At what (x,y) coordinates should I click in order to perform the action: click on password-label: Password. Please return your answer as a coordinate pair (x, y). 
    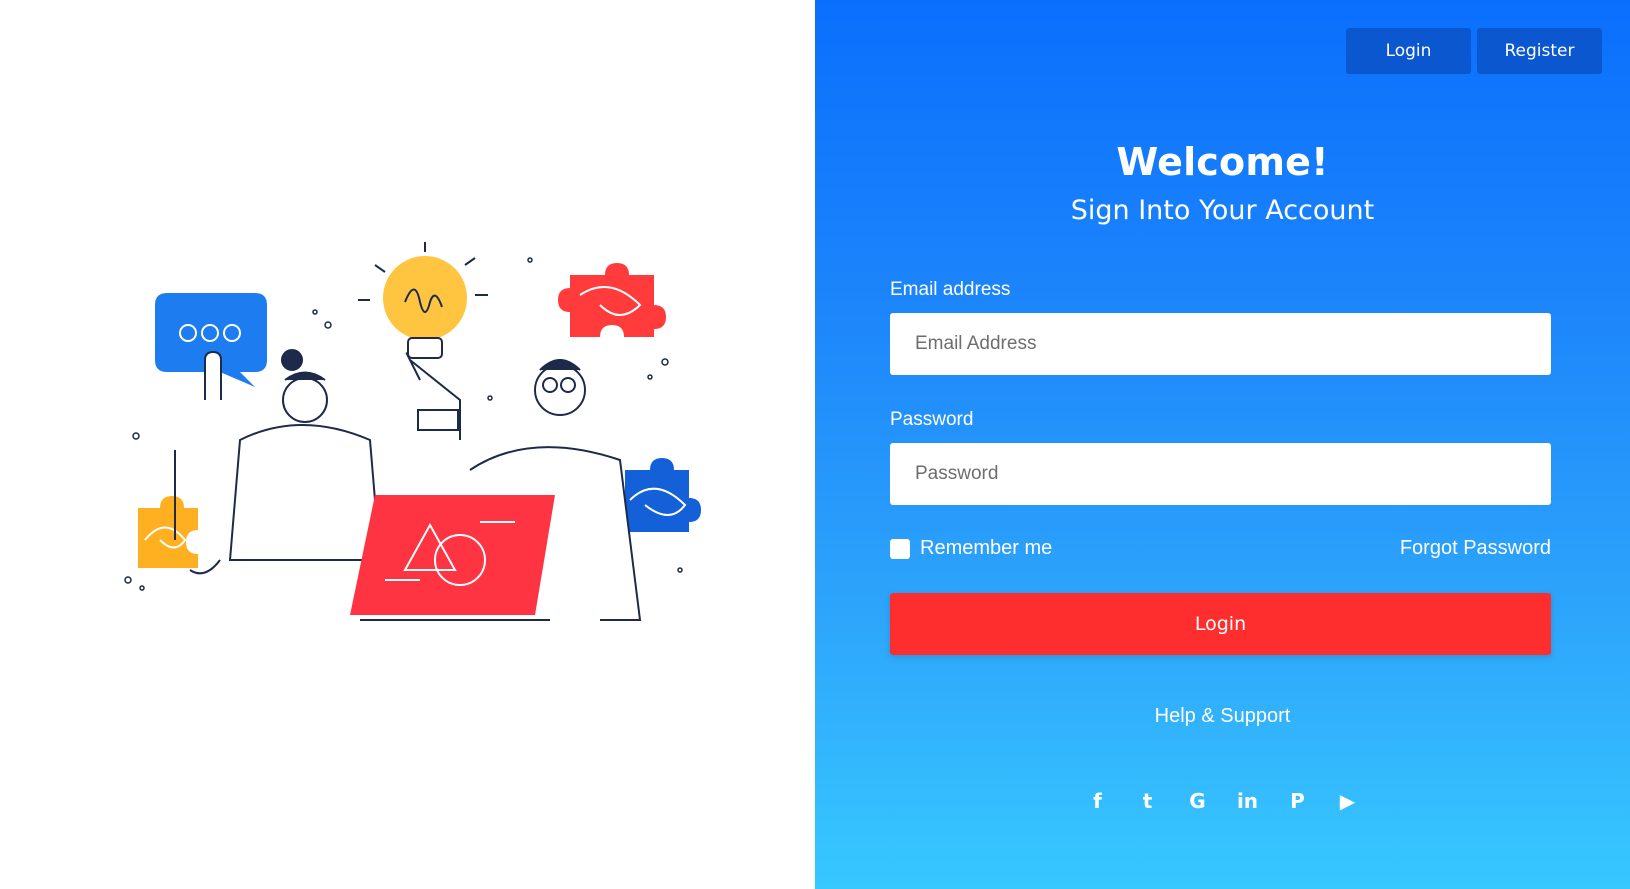
    Looking at the image, I should click on (932, 419).